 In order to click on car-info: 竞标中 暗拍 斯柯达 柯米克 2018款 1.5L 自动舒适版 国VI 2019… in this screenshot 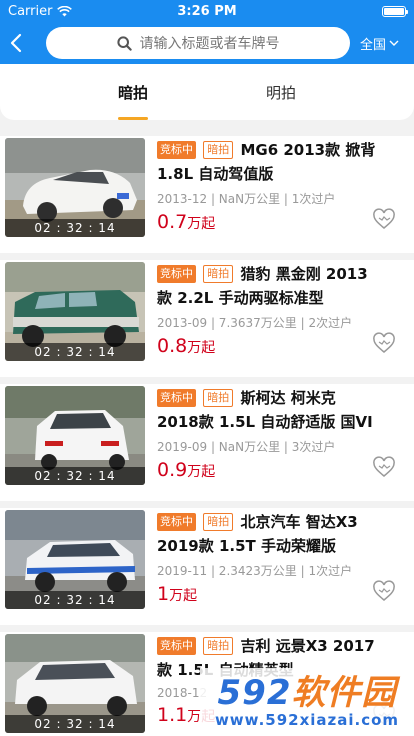, I will do `click(267, 433)`.